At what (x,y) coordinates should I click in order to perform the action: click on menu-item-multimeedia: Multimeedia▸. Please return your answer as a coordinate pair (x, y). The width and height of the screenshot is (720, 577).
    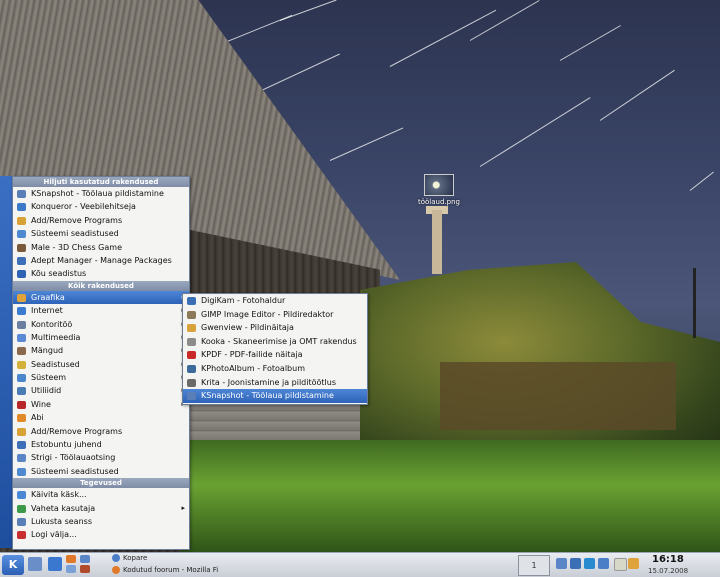
    Looking at the image, I should click on (101, 337).